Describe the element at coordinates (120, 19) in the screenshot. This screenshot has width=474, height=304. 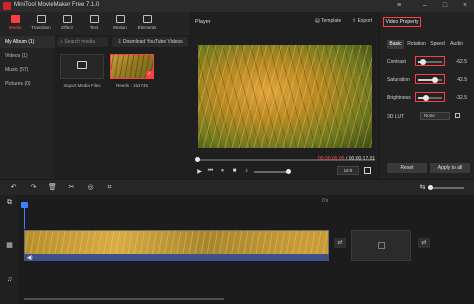
I see `motion-icon` at that location.